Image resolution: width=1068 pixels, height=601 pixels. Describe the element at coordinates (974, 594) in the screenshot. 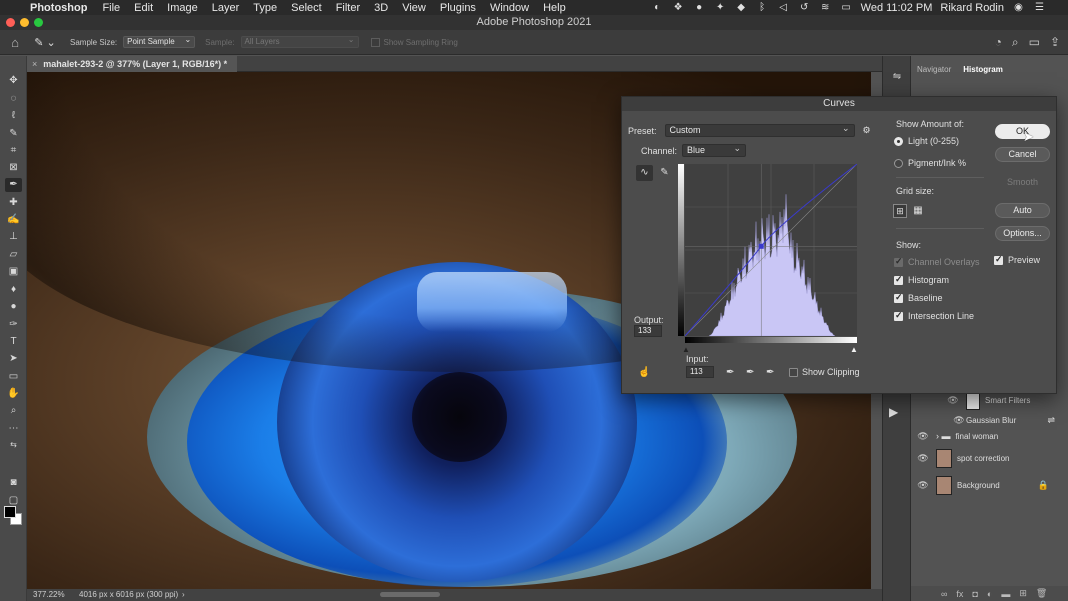

I see `add-mask-icon: ◘` at that location.